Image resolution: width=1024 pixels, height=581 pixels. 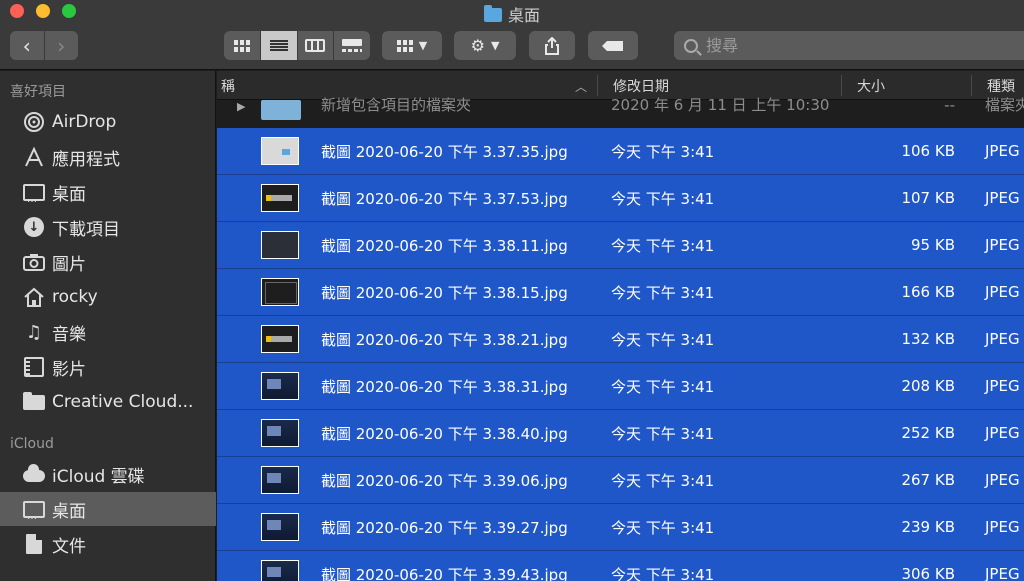 I want to click on search-input, so click(x=846, y=45).